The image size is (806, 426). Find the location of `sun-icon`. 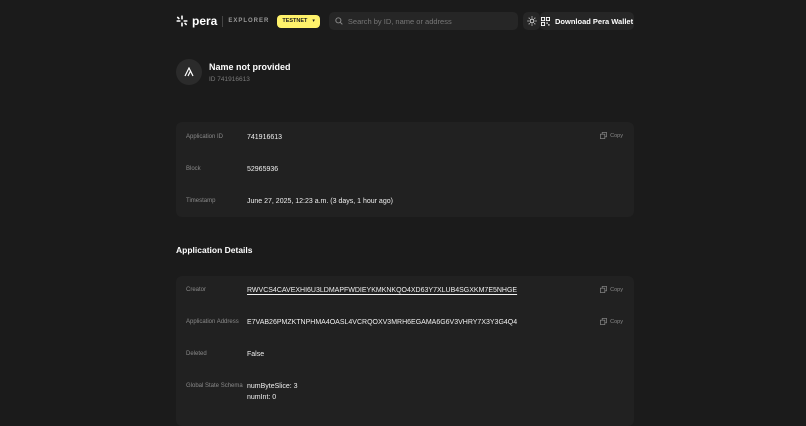

sun-icon is located at coordinates (531, 21).